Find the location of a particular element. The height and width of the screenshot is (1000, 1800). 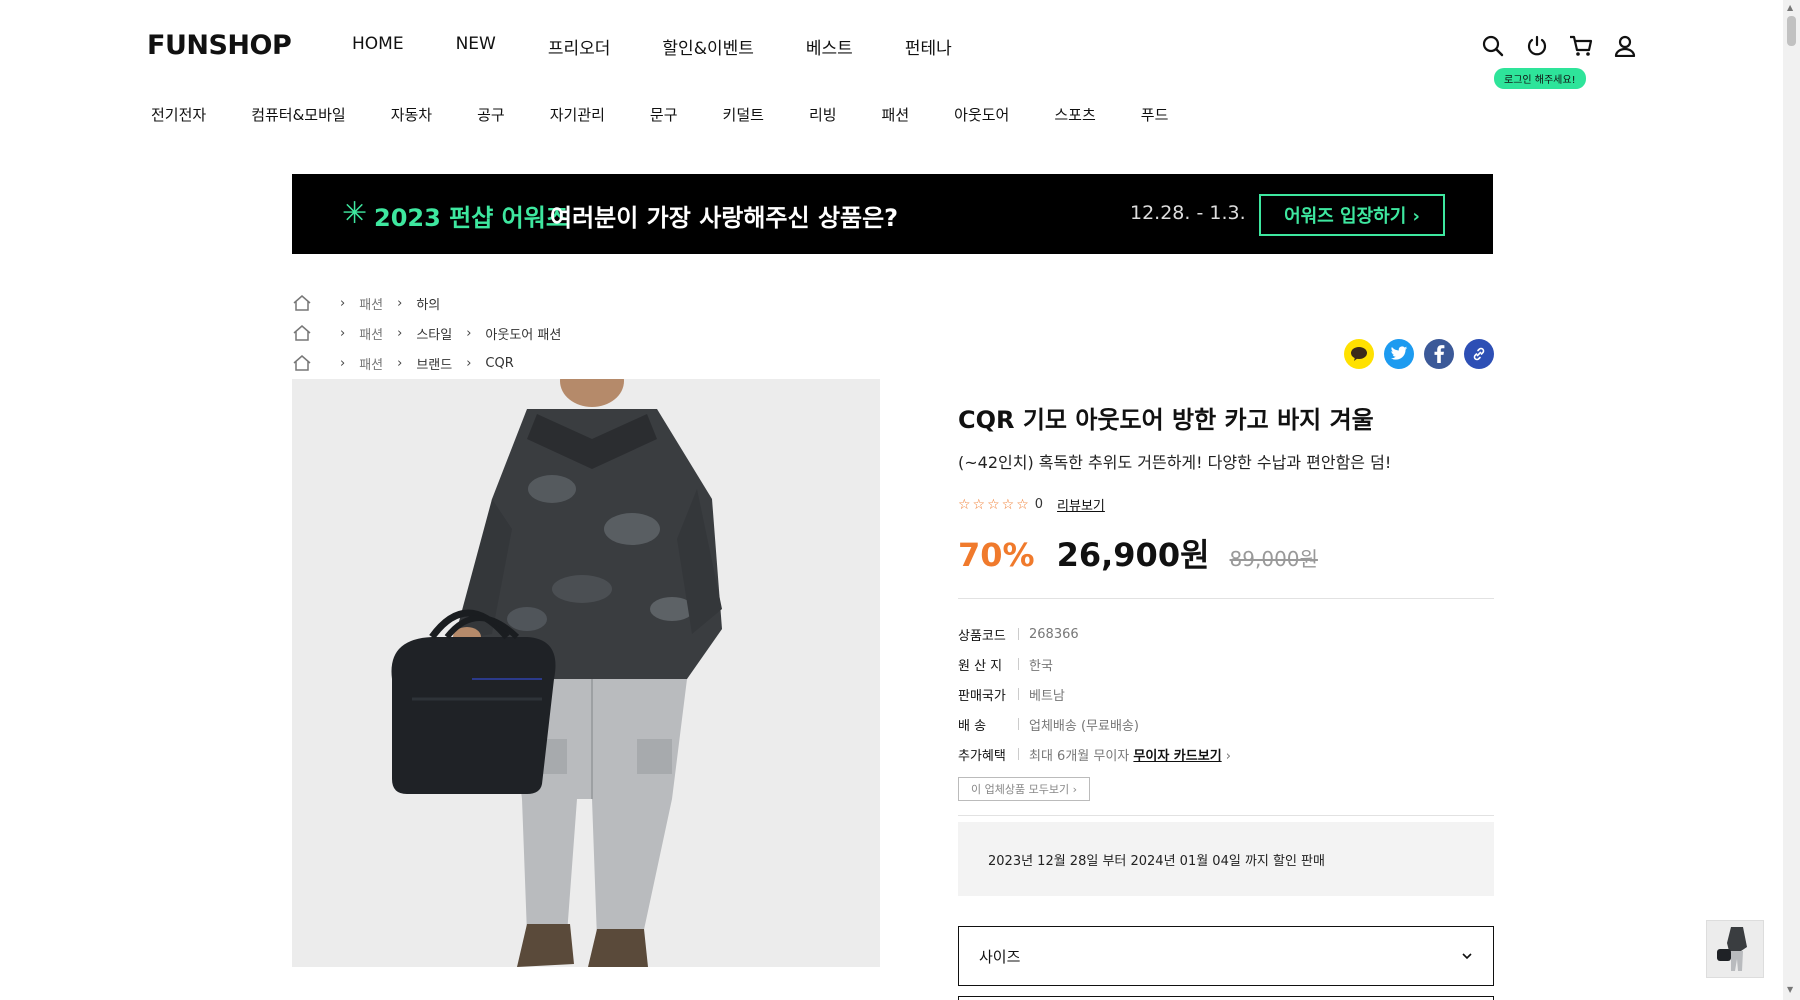

spec-value: 268366 is located at coordinates (1054, 634).